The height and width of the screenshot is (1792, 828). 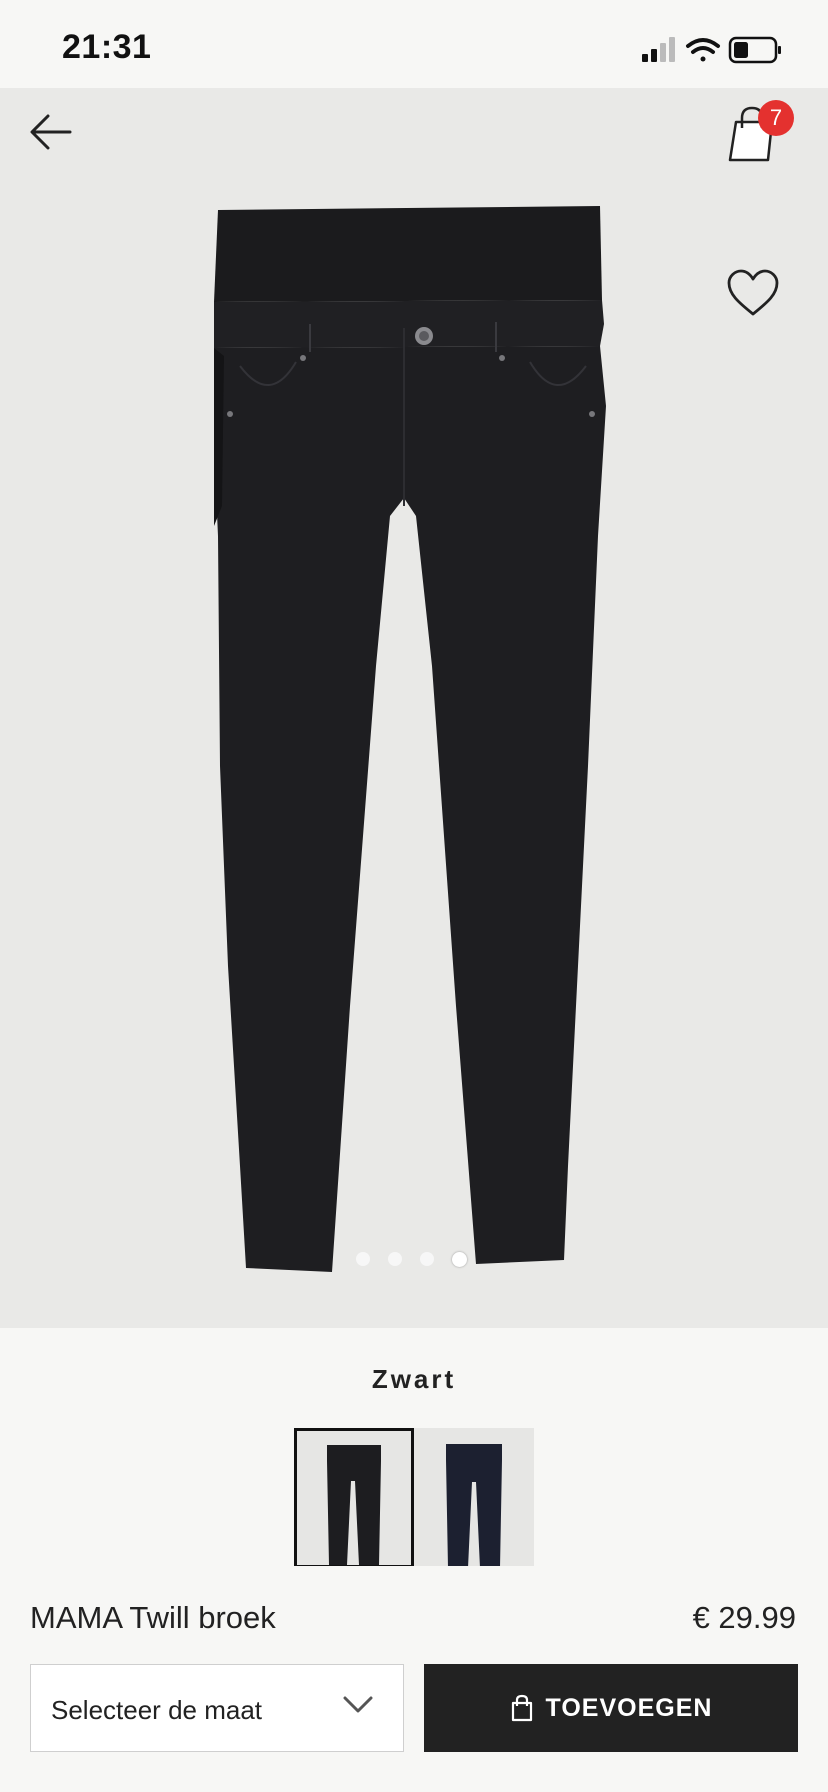 I want to click on shopping-bag-icon, so click(x=521, y=1708).